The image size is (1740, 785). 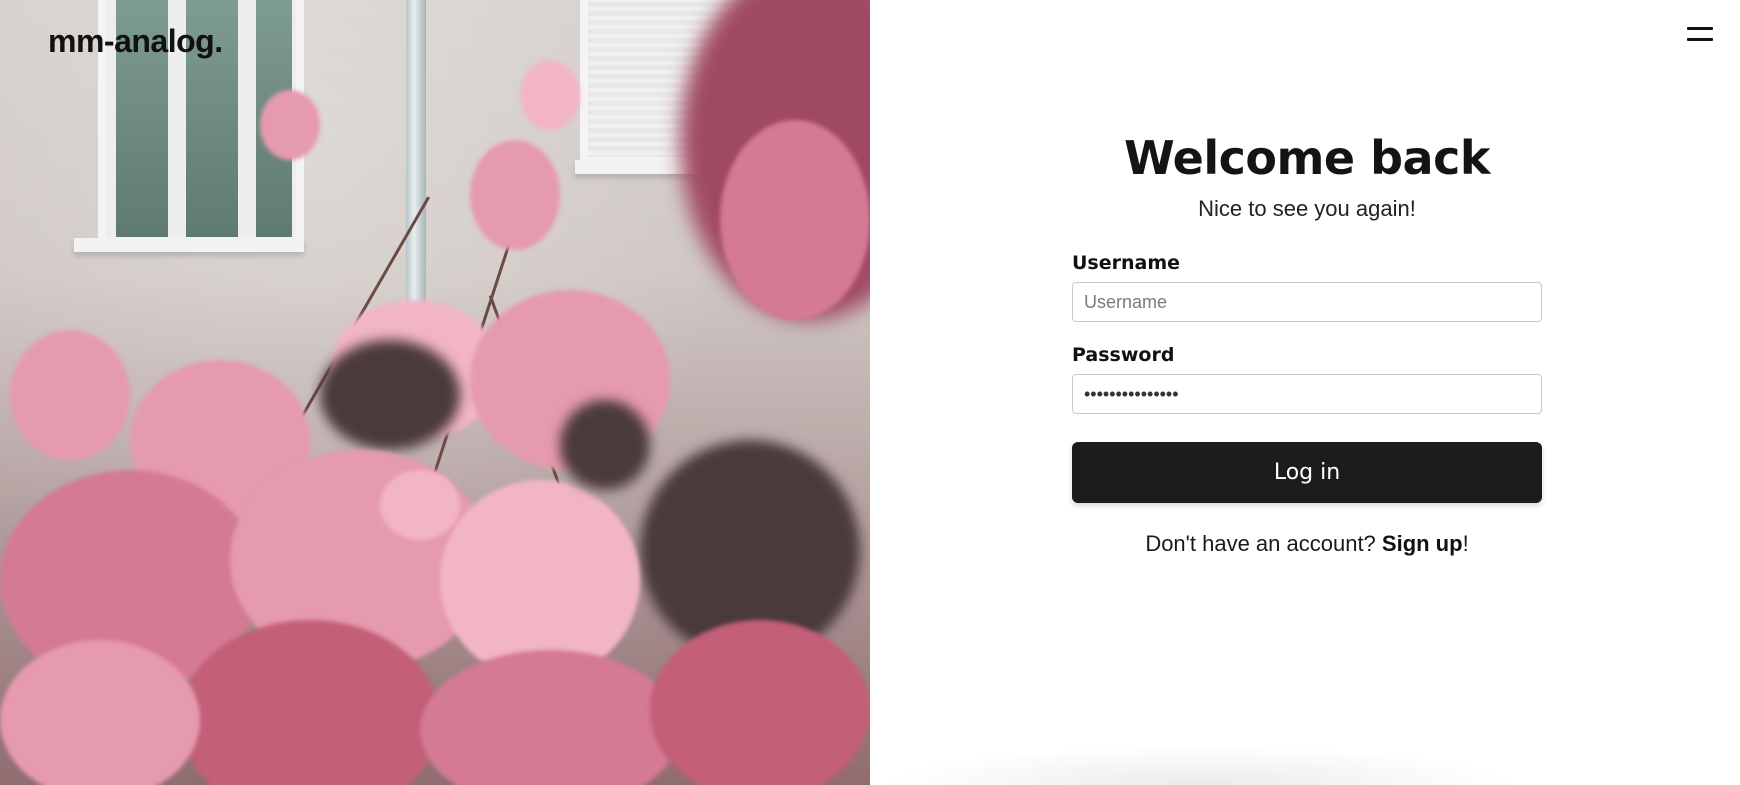 I want to click on drain-pipe, so click(x=416, y=155).